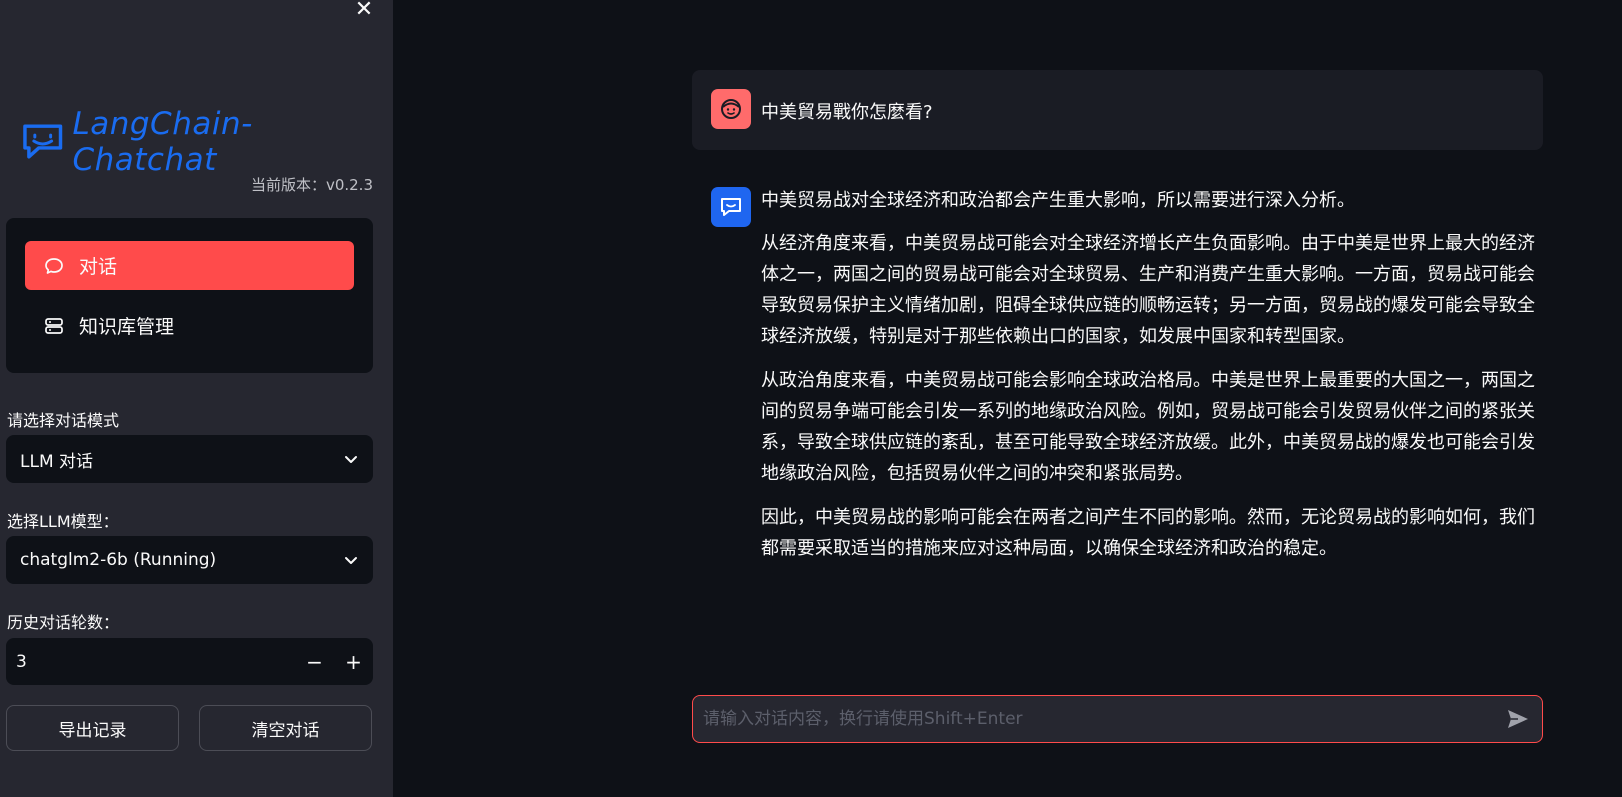 This screenshot has width=1622, height=797. Describe the element at coordinates (1117, 110) in the screenshot. I see `user-message: 中美貿易戰你怎麼看?` at that location.